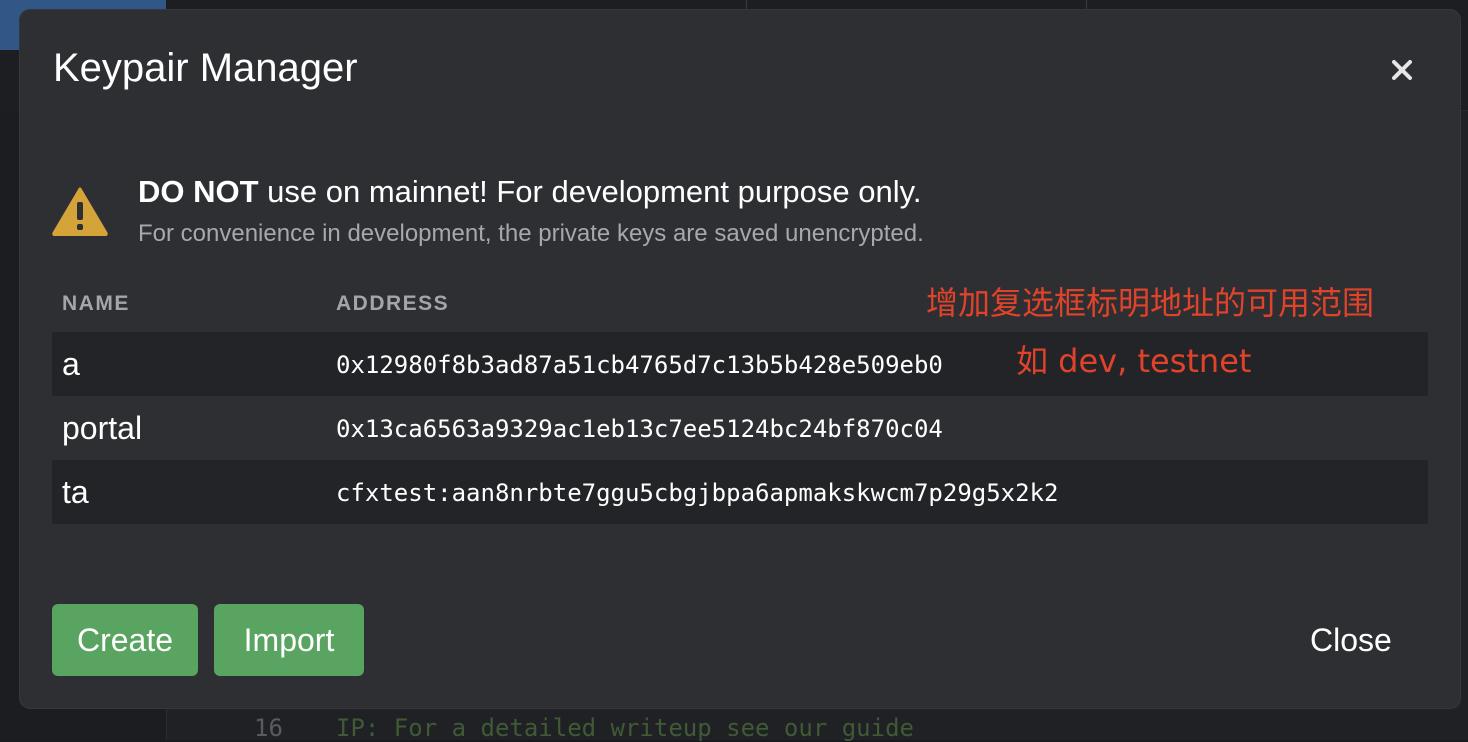  I want to click on annotation-text: 如 dev, testnet, so click(1133, 359).